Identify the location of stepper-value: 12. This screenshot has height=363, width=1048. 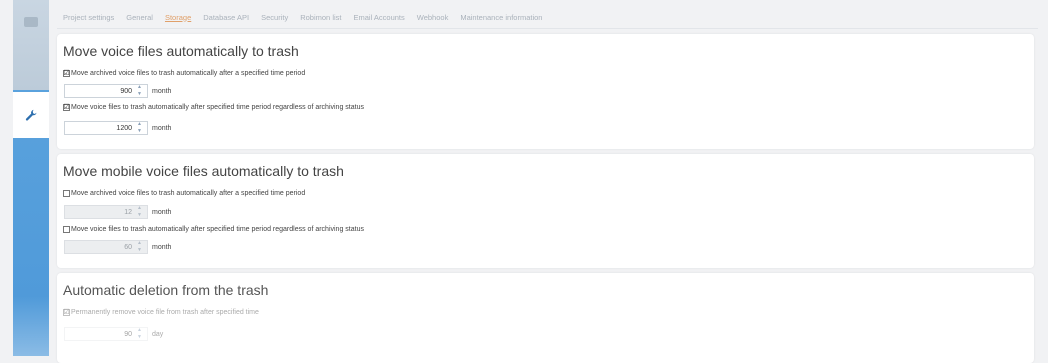
(128, 212).